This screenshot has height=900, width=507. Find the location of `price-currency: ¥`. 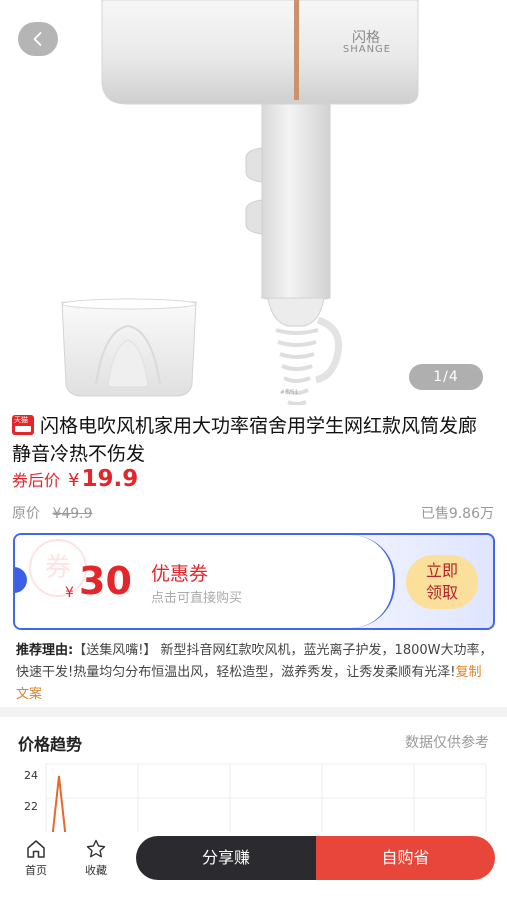

price-currency: ¥ is located at coordinates (74, 480).